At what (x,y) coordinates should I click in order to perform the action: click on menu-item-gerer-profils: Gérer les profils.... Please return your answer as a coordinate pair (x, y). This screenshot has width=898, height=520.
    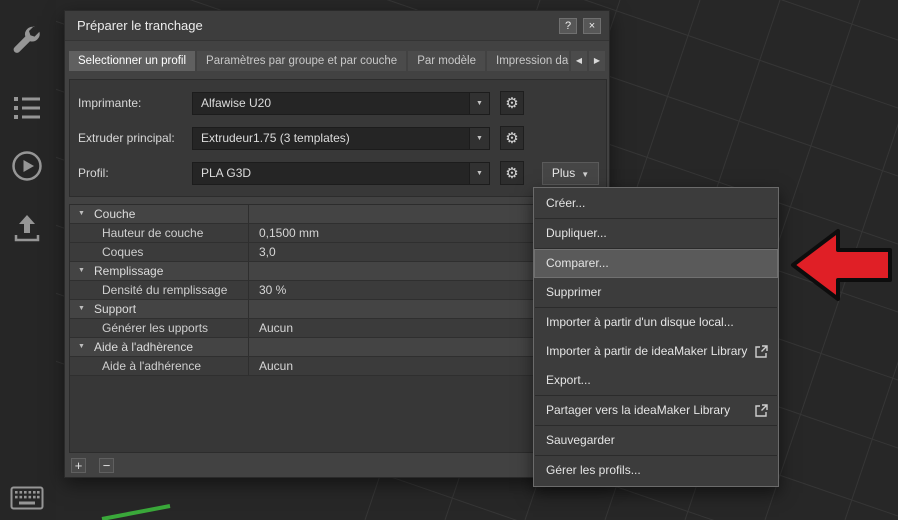
    Looking at the image, I should click on (656, 470).